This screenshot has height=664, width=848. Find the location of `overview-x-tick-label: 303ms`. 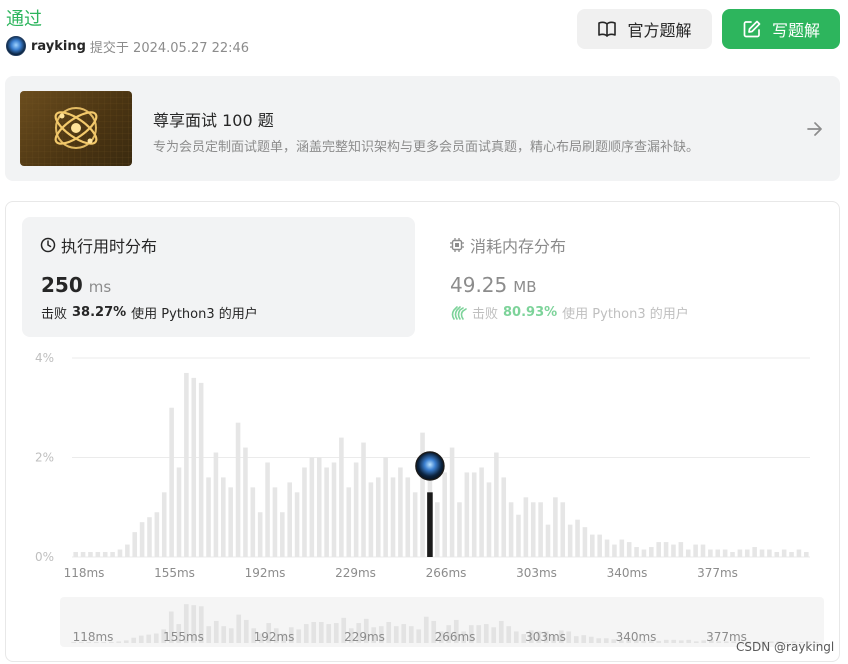

overview-x-tick-label: 303ms is located at coordinates (545, 637).